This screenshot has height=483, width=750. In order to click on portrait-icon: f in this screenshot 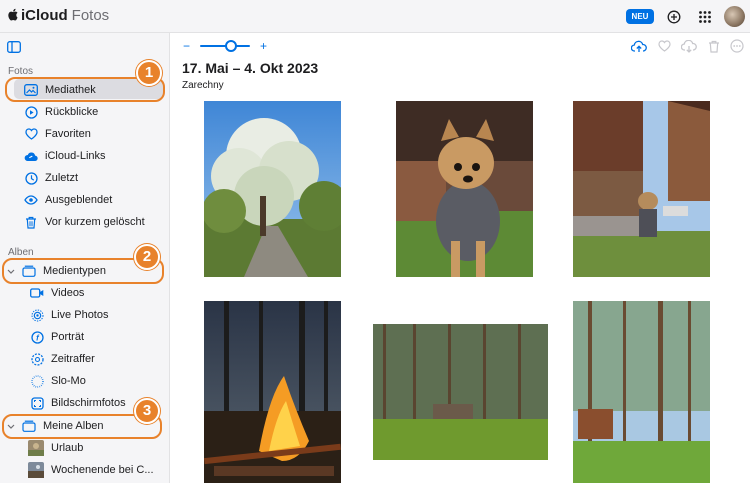, I will do `click(37, 337)`.